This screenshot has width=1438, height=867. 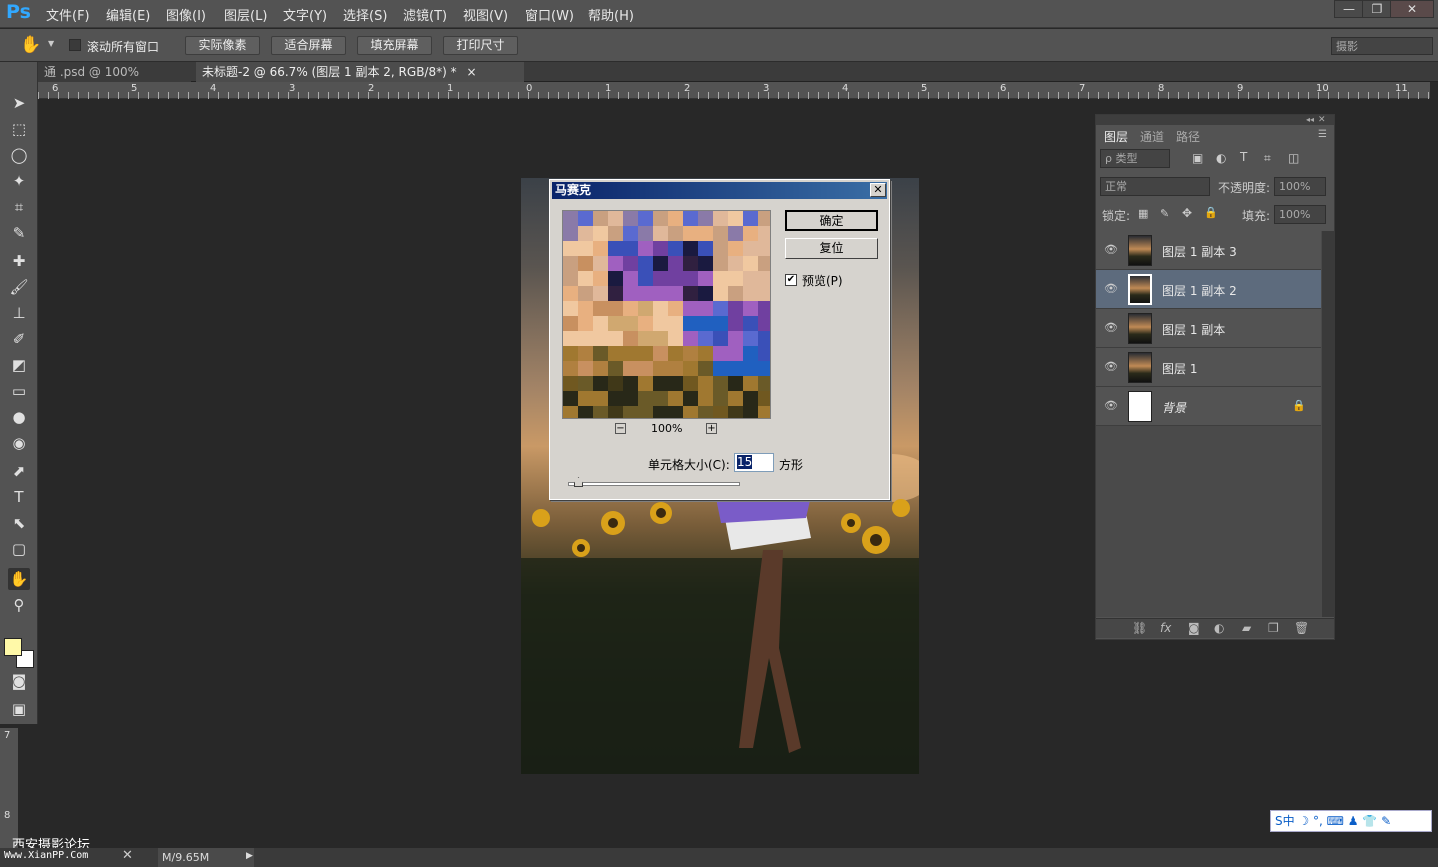 I want to click on menu-edit: 编辑(E), so click(x=128, y=14).